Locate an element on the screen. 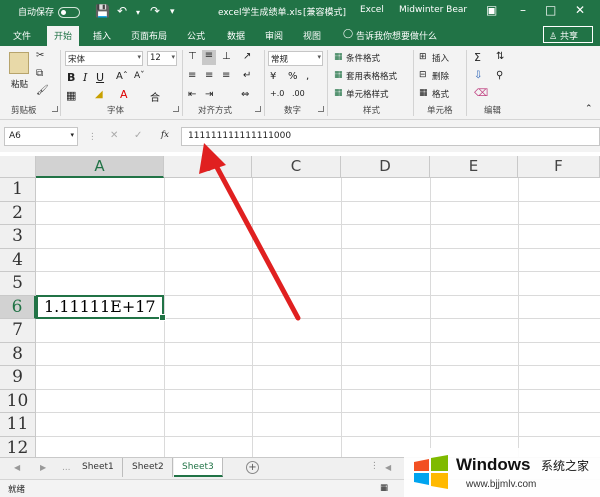 The height and width of the screenshot is (497, 600). cut-icon: ✂ is located at coordinates (40, 55).